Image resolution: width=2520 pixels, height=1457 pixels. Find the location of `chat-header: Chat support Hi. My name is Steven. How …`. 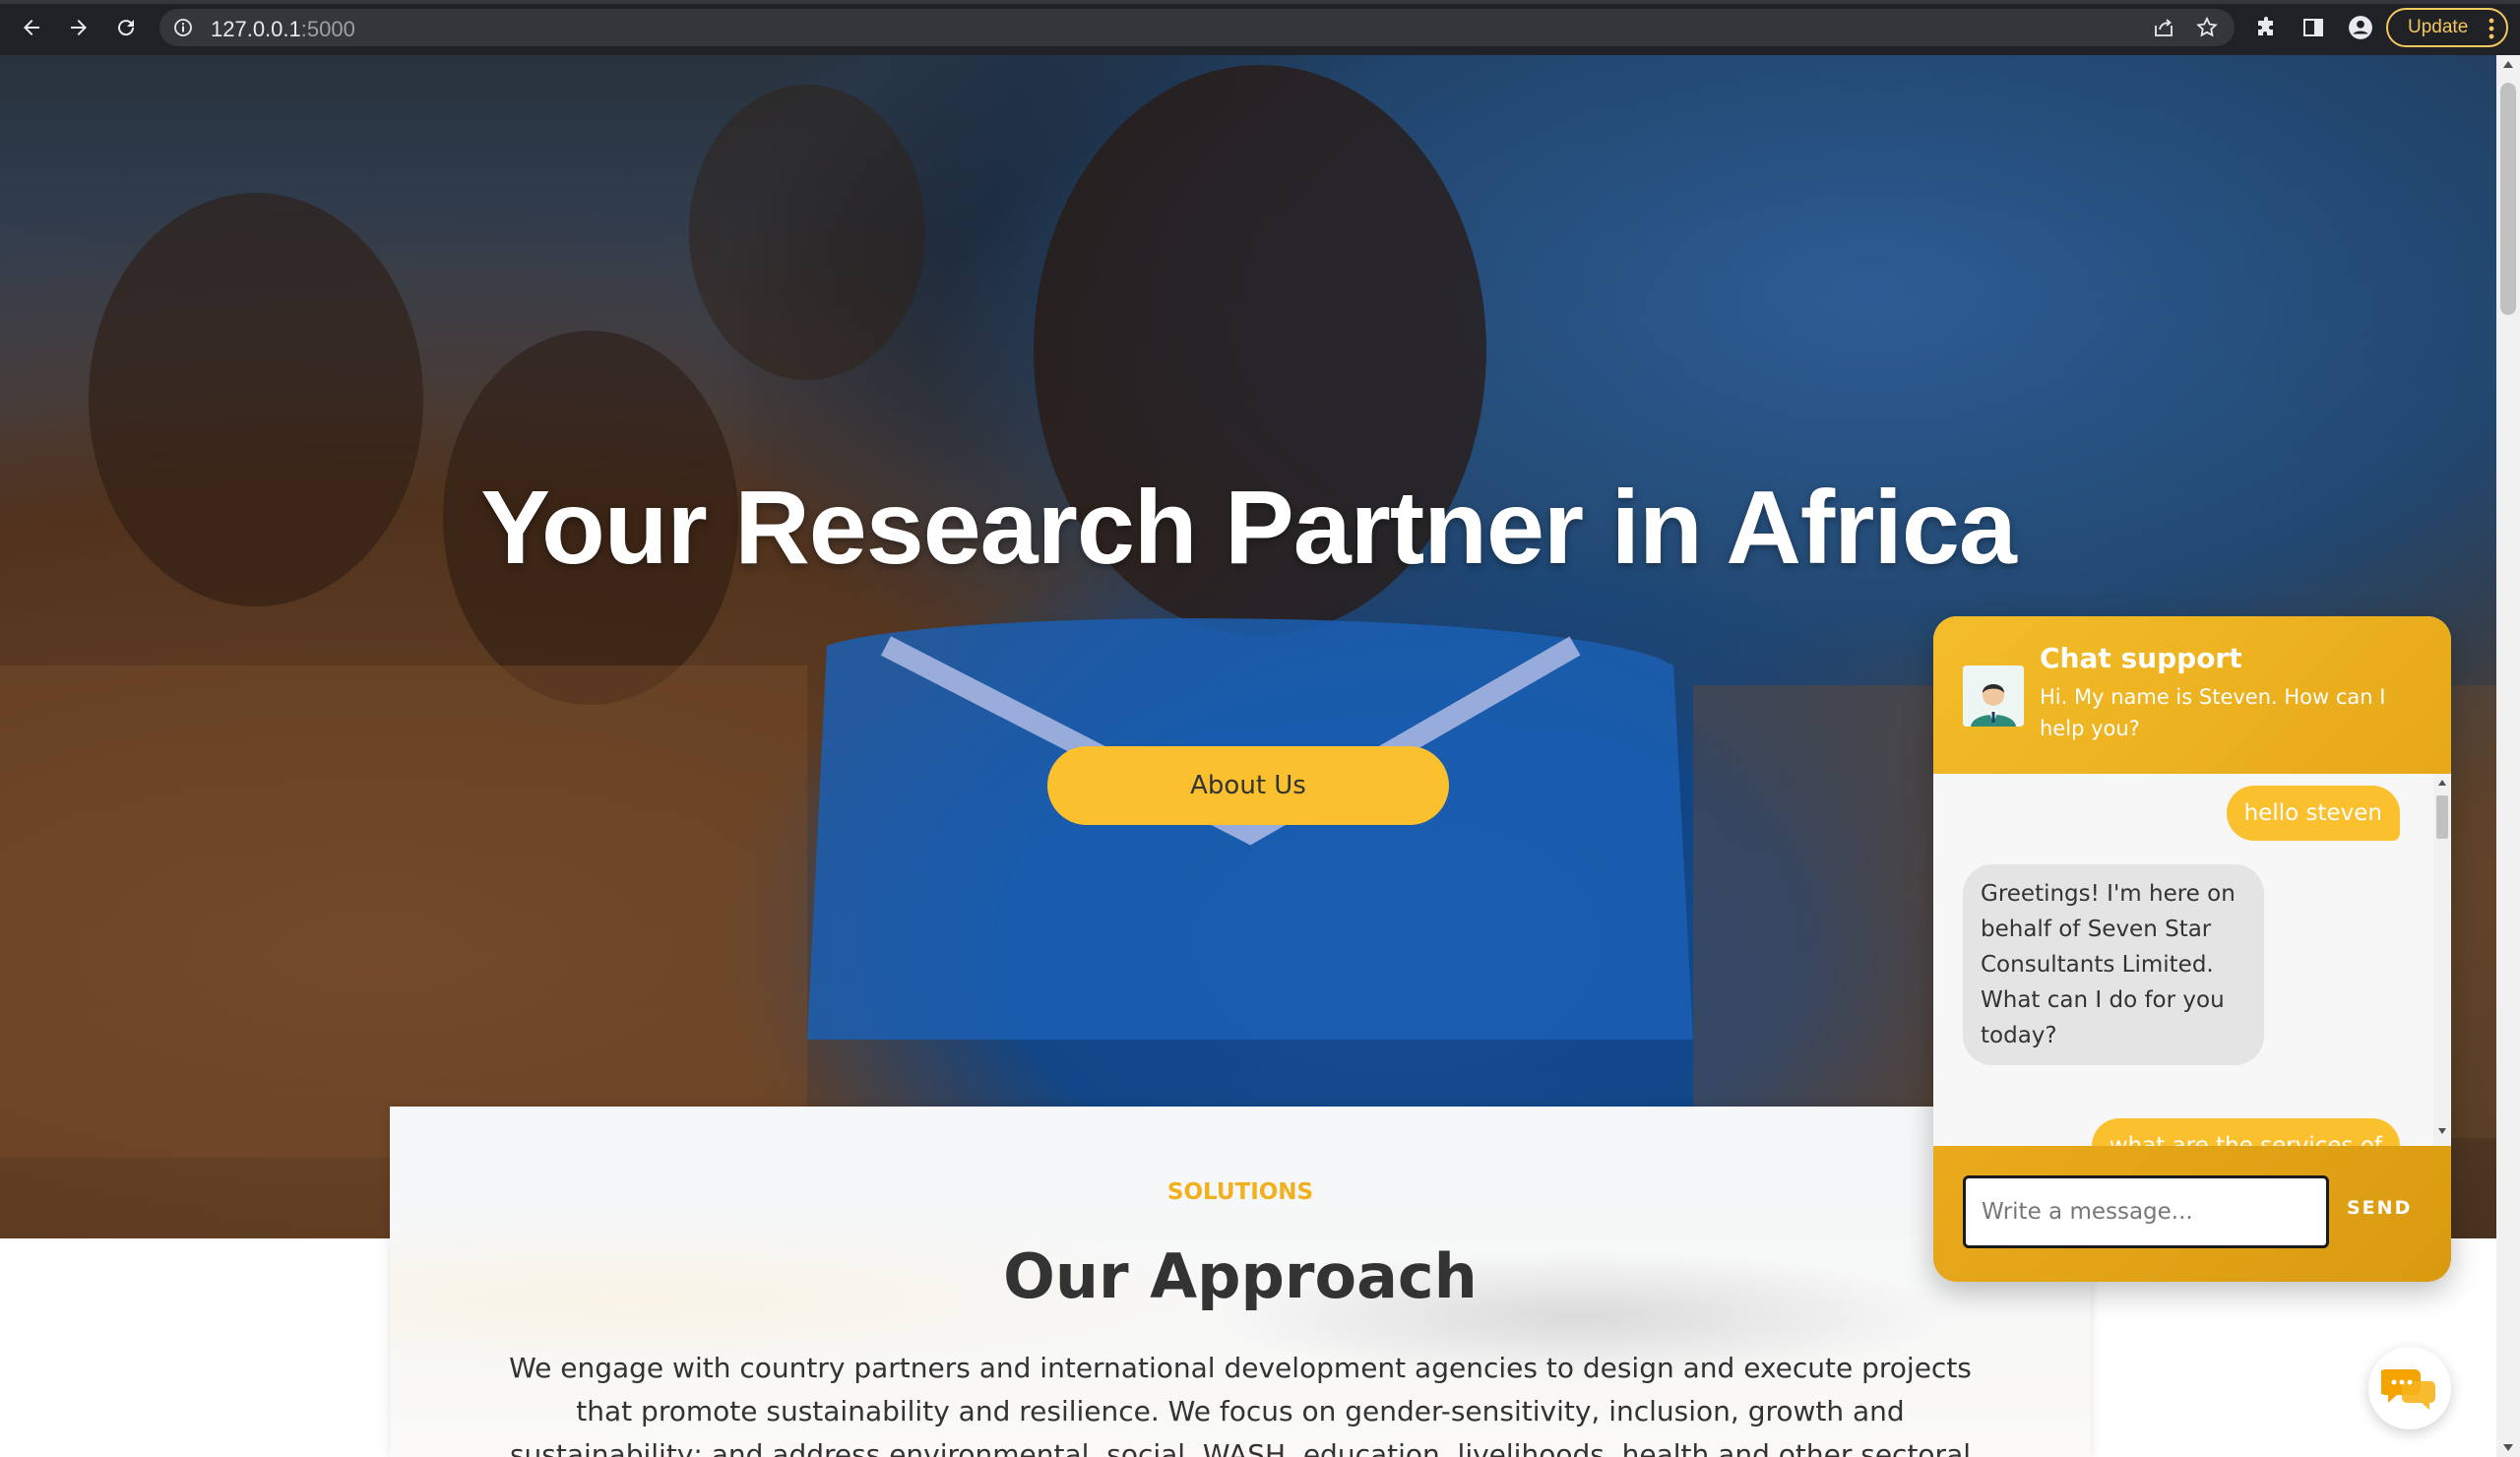

chat-header: Chat support Hi. My name is Steven. How … is located at coordinates (2192, 695).